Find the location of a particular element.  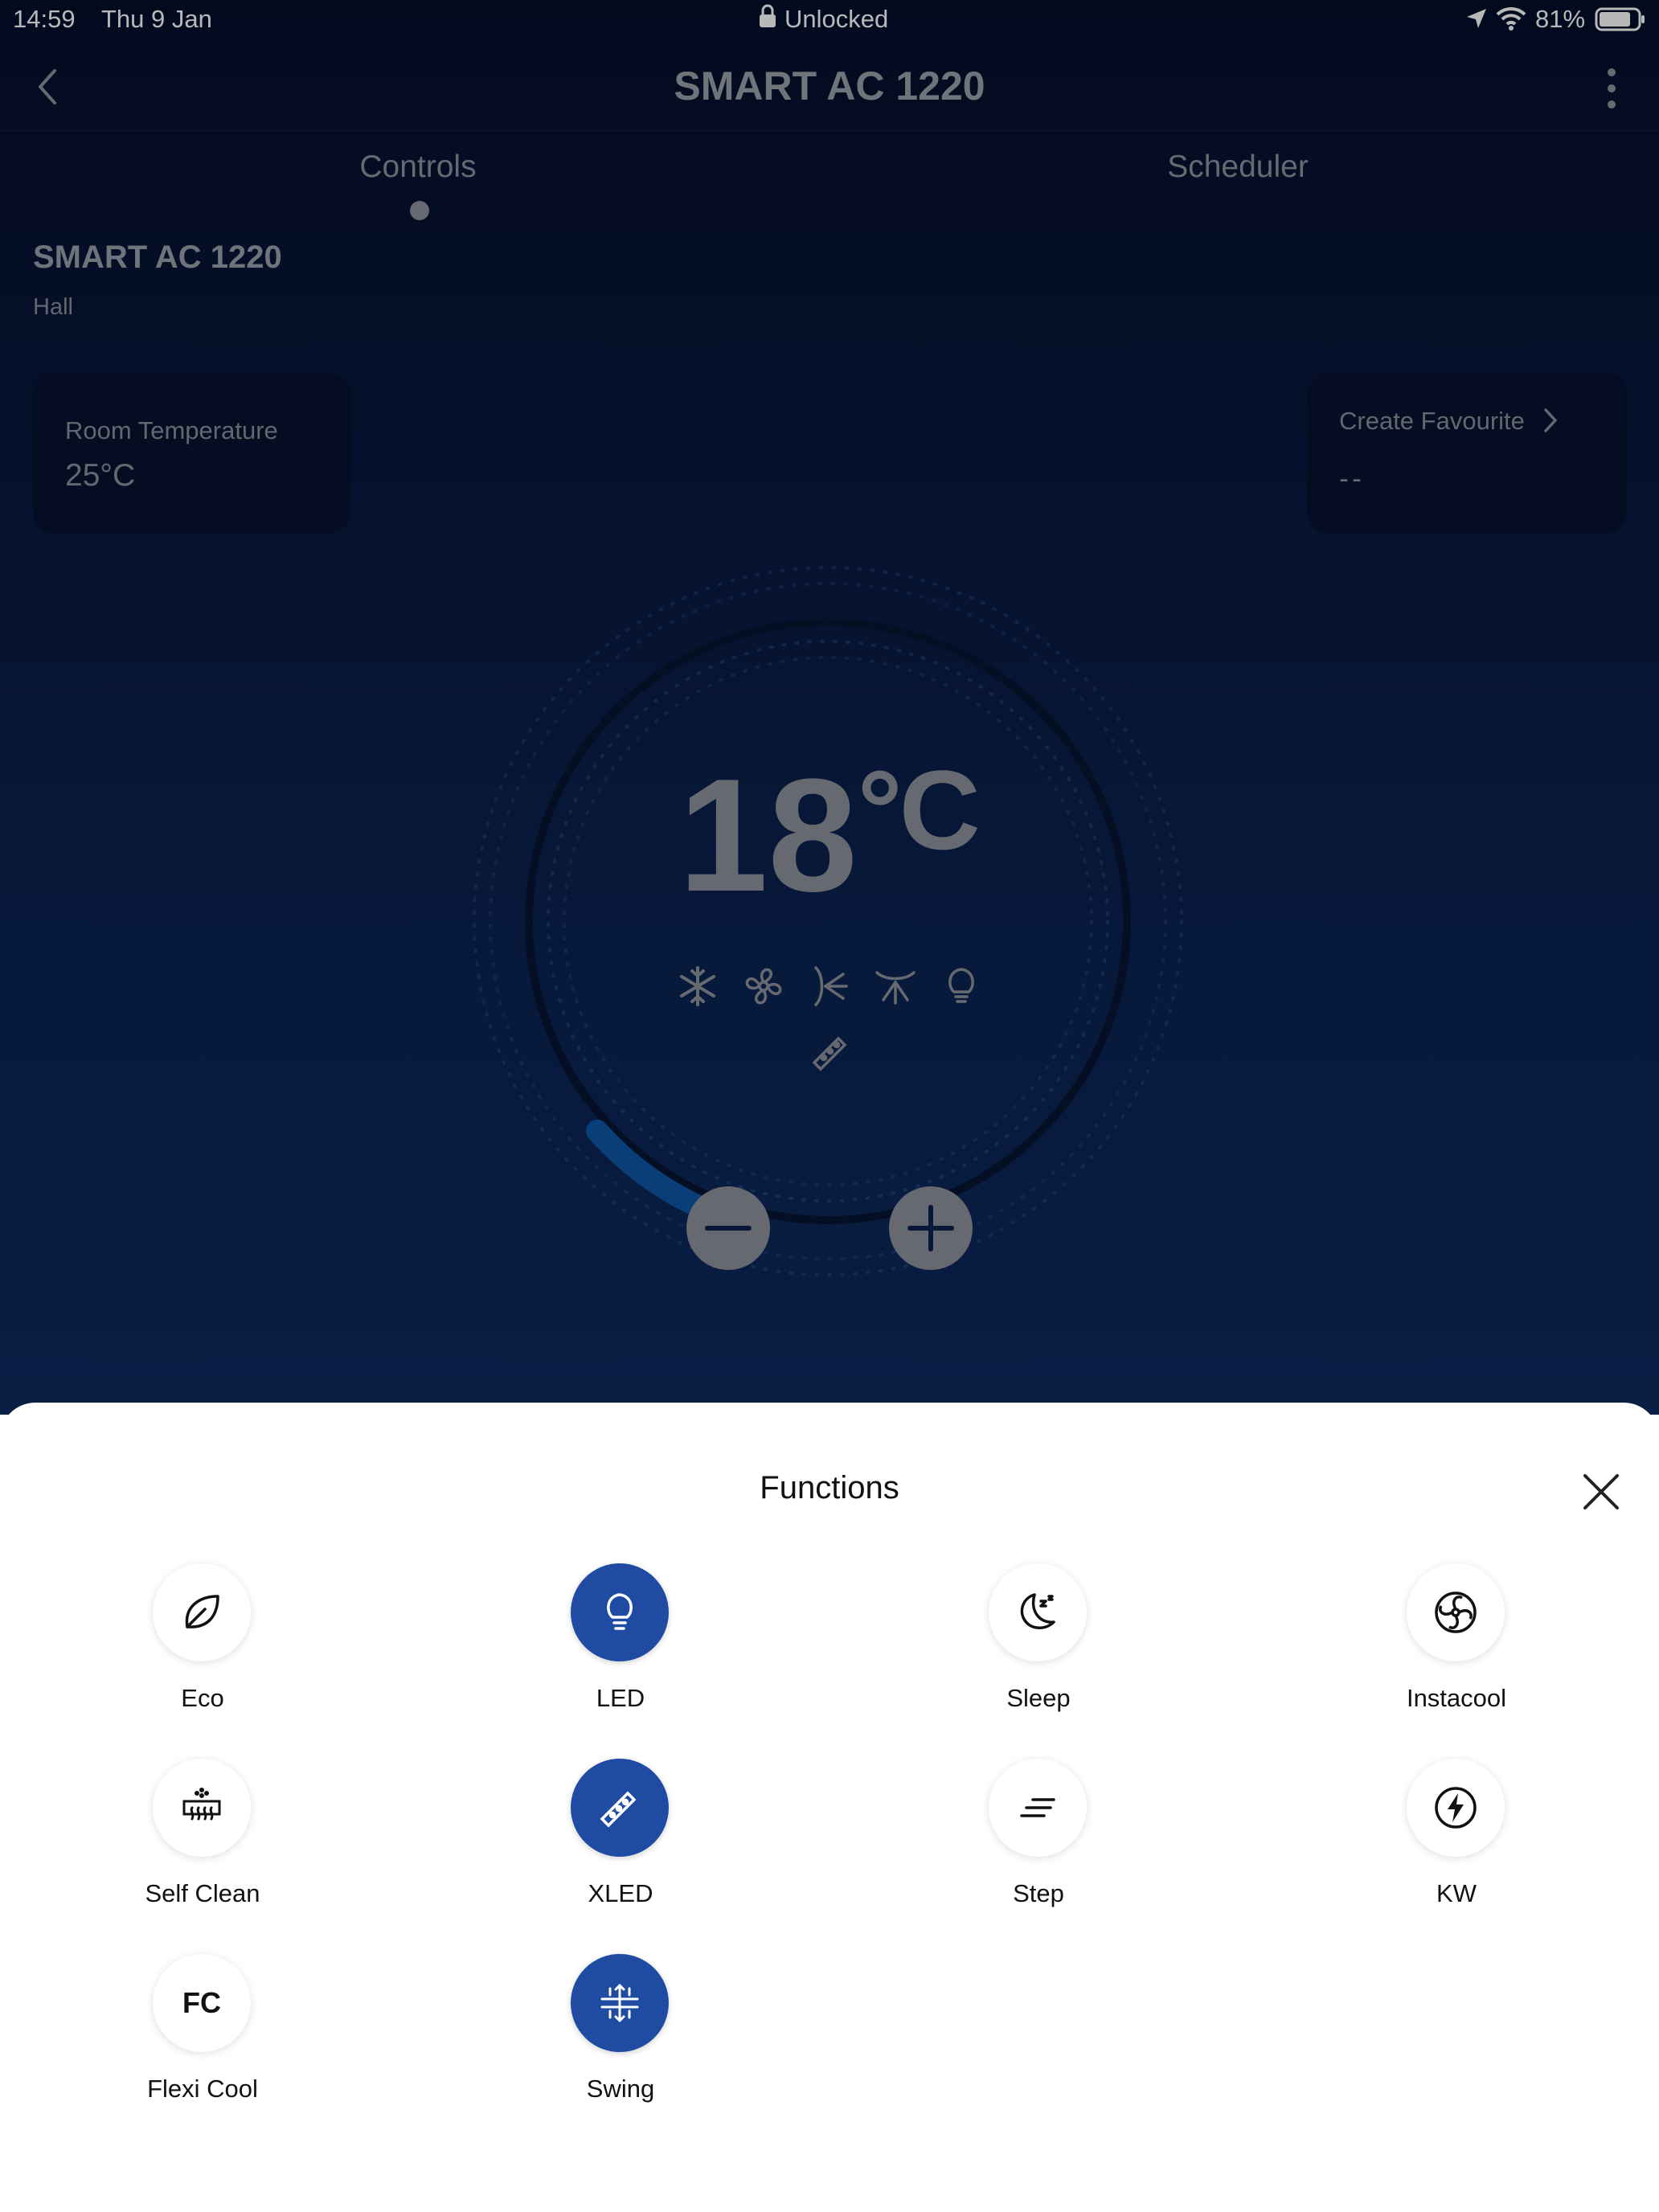

function-eco: Eco is located at coordinates (202, 1643).